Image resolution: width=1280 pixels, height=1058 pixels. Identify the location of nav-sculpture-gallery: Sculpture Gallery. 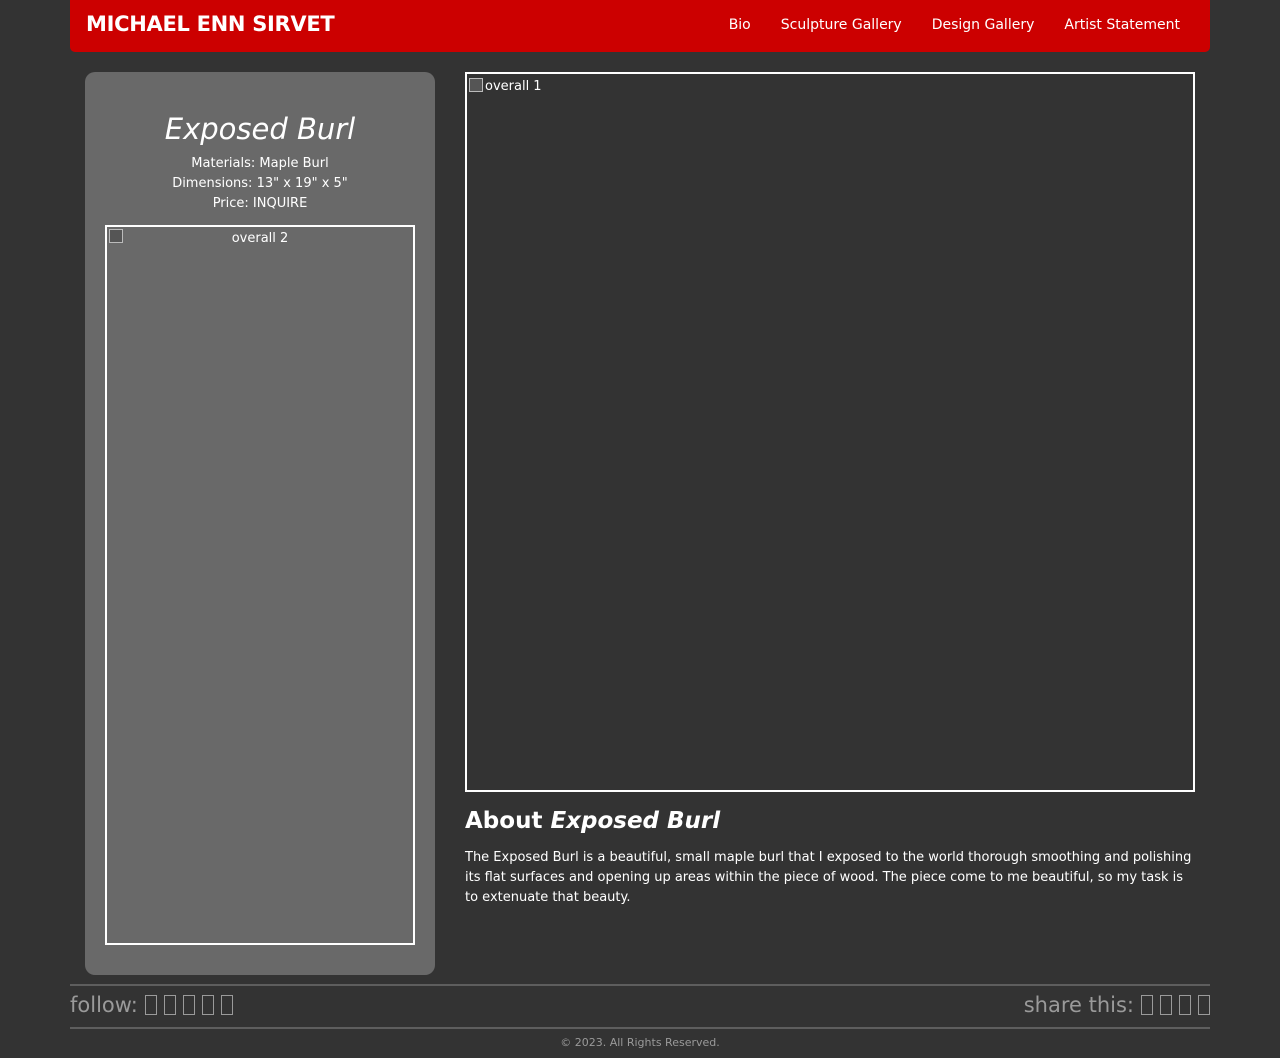
(841, 25).